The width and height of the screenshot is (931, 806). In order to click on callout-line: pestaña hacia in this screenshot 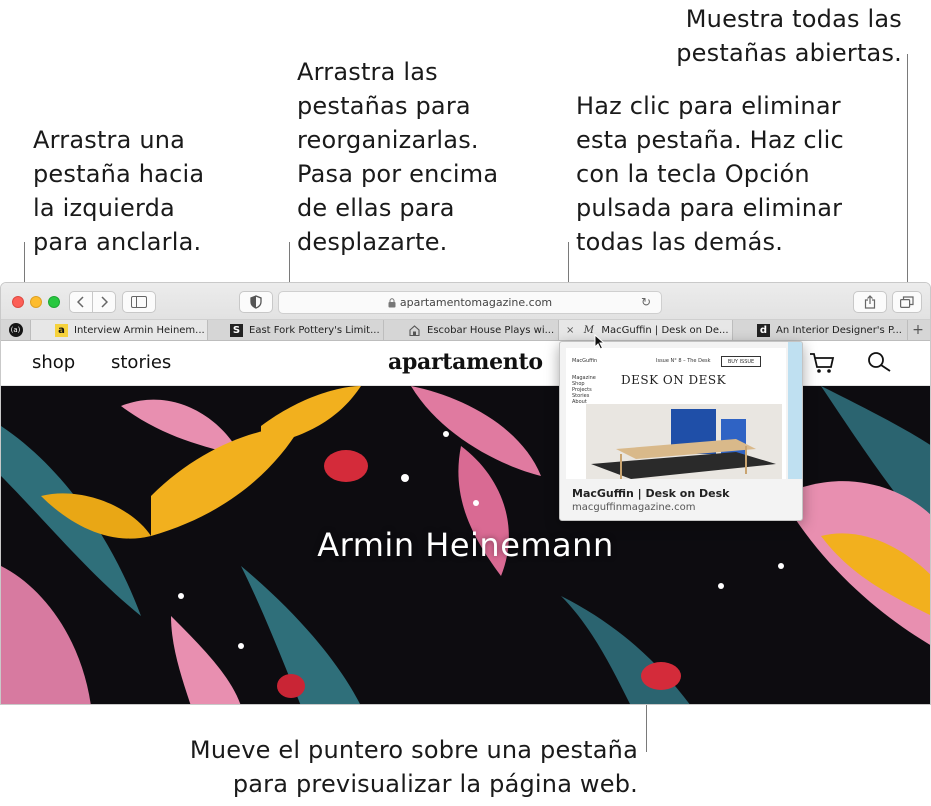, I will do `click(119, 174)`.